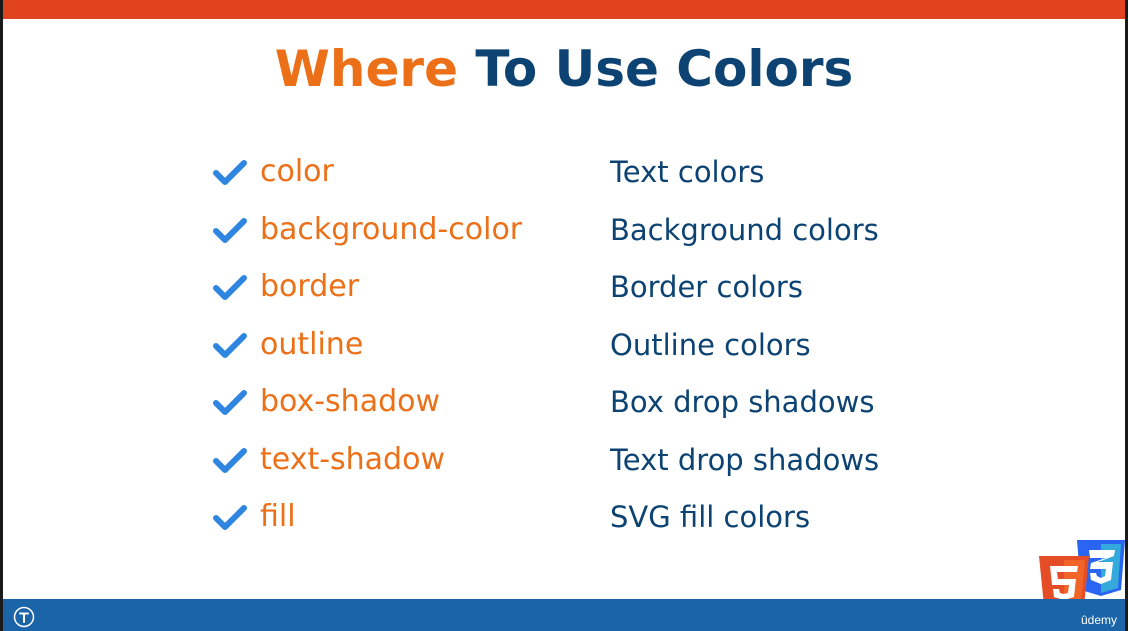 This screenshot has height=631, width=1128. Describe the element at coordinates (564, 9) in the screenshot. I see `top-accent-bar` at that location.